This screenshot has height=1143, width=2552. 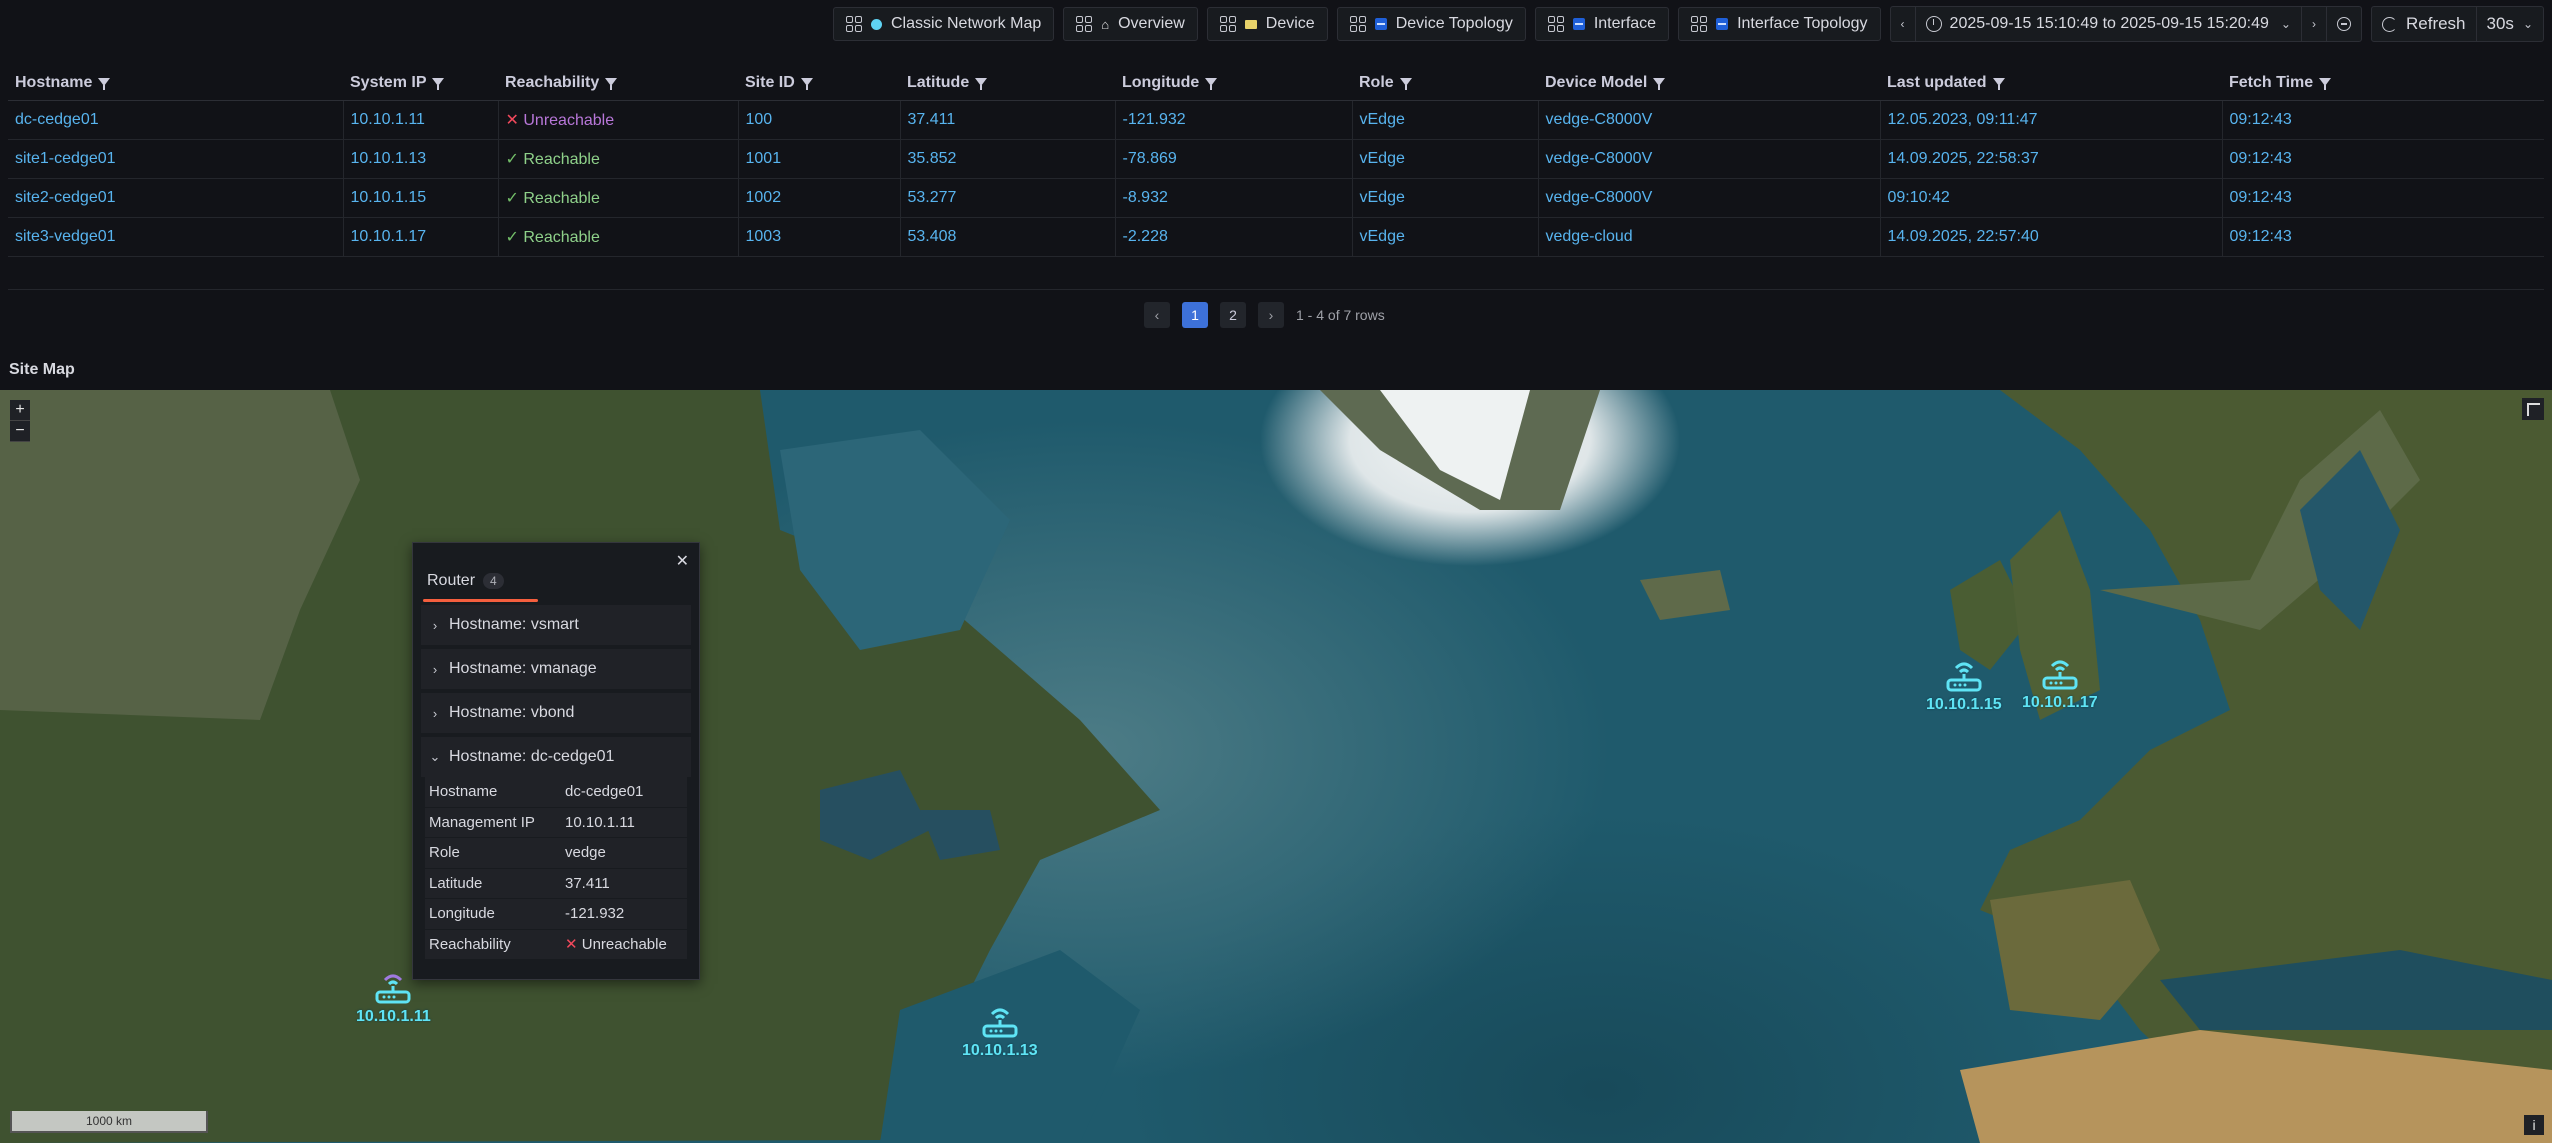 I want to click on popup-tab-router: Router 4, so click(x=465, y=581).